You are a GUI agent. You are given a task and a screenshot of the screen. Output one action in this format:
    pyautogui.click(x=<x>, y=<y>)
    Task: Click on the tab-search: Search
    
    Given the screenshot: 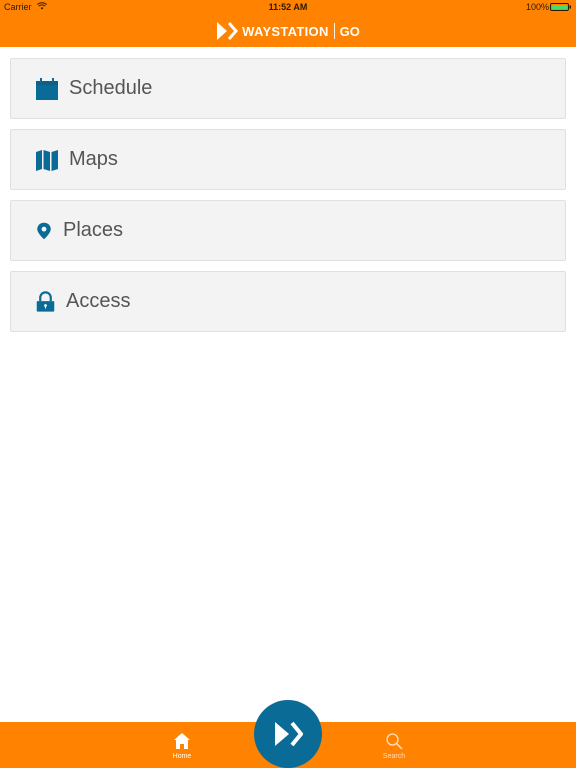 What is the action you would take?
    pyautogui.click(x=394, y=745)
    